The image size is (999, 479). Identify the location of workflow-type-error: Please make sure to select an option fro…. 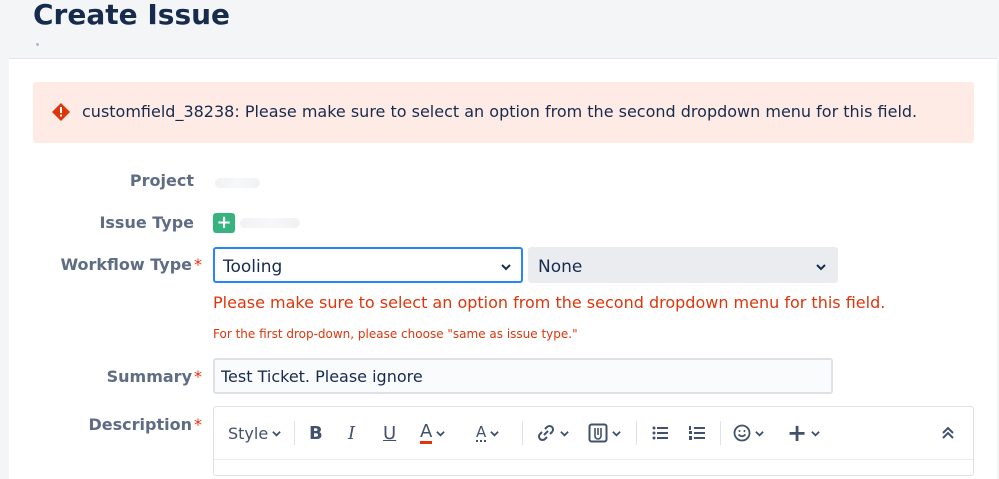
(549, 302).